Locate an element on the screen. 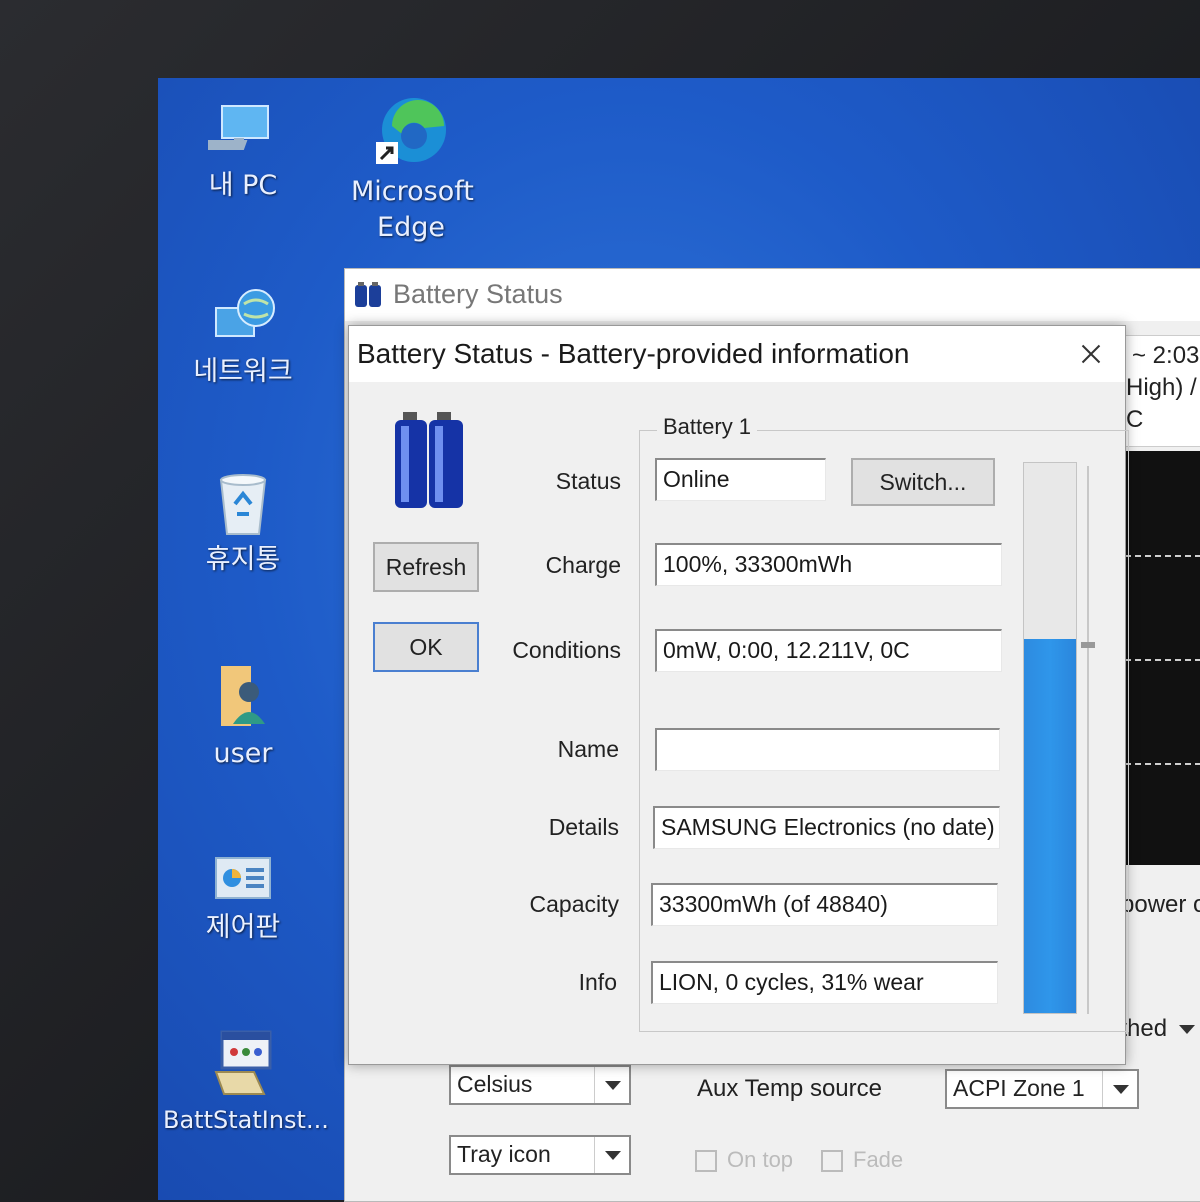  name-label: Name is located at coordinates (588, 749).